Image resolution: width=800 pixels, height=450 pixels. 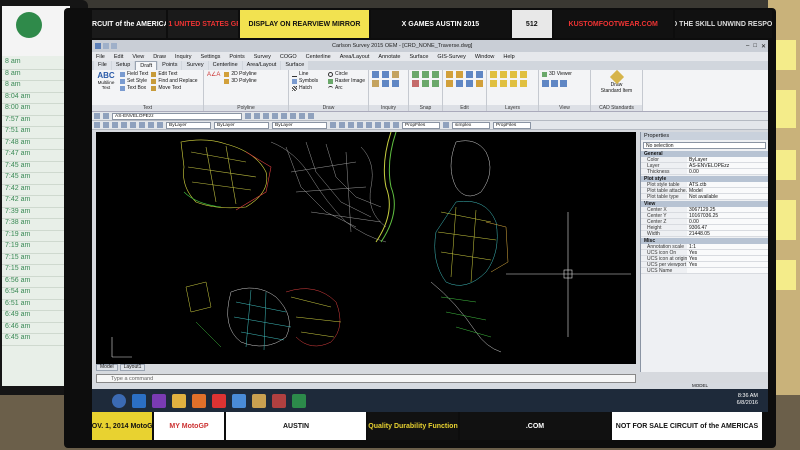 What do you see at coordinates (355, 57) in the screenshot?
I see `menu-item-area-layout: Area/Layout` at bounding box center [355, 57].